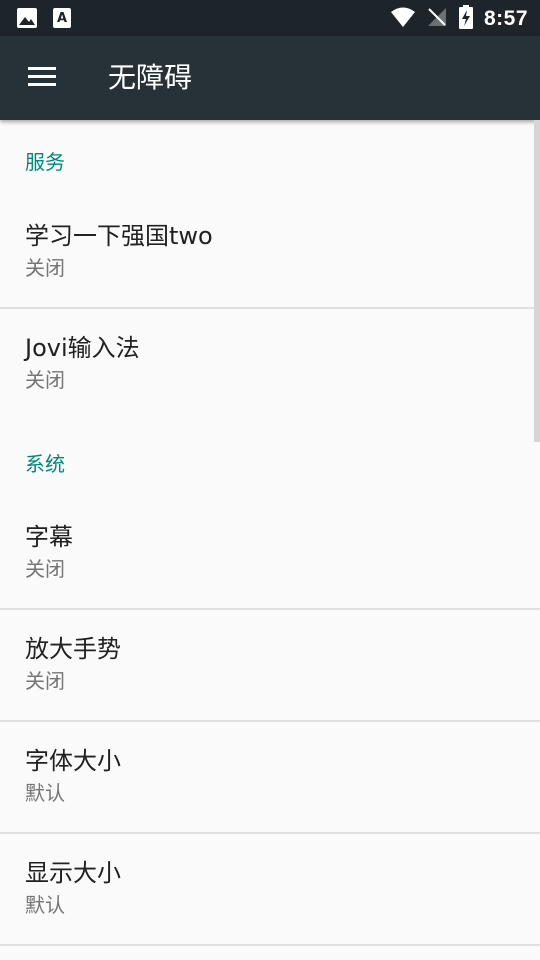  Describe the element at coordinates (270, 665) in the screenshot. I see `pref-item-magnification: 放大手势 关闭` at that location.